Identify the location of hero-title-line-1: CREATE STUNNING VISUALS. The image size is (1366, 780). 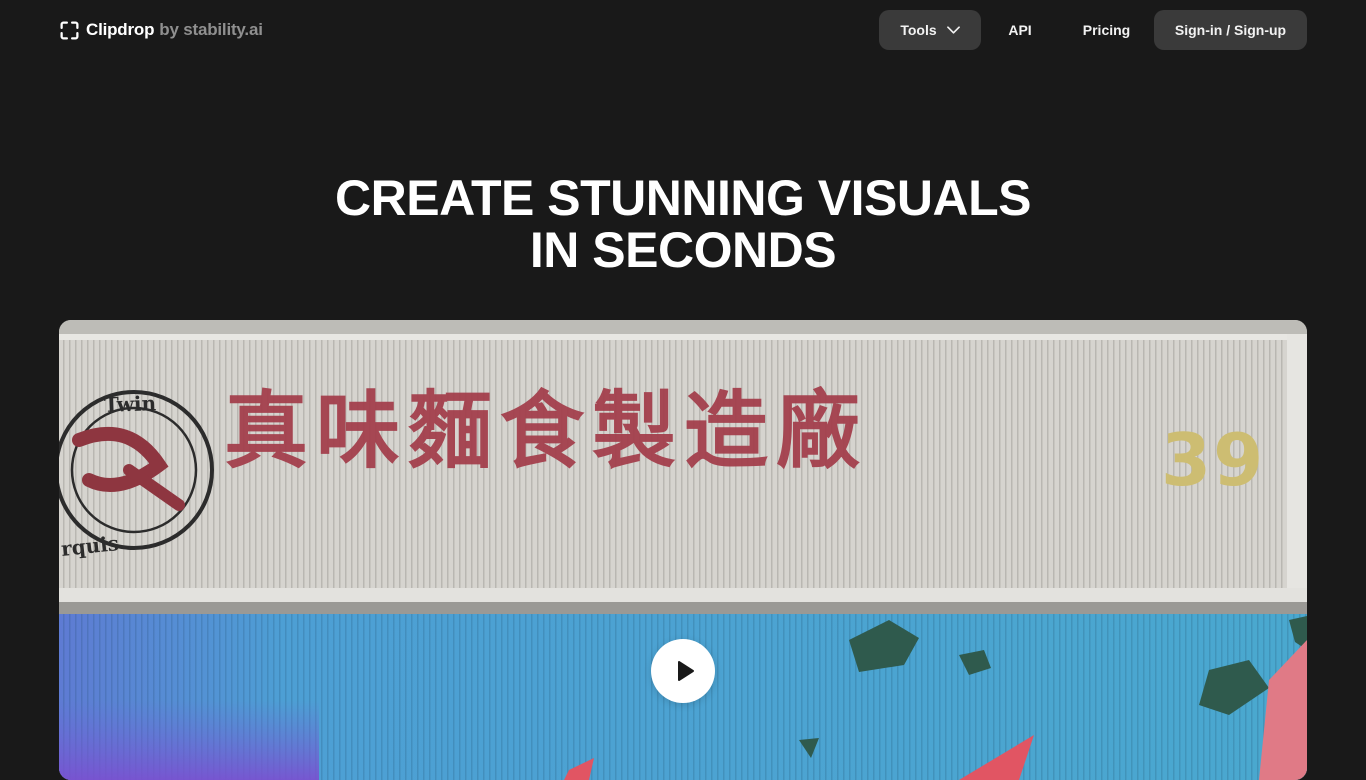
(683, 198).